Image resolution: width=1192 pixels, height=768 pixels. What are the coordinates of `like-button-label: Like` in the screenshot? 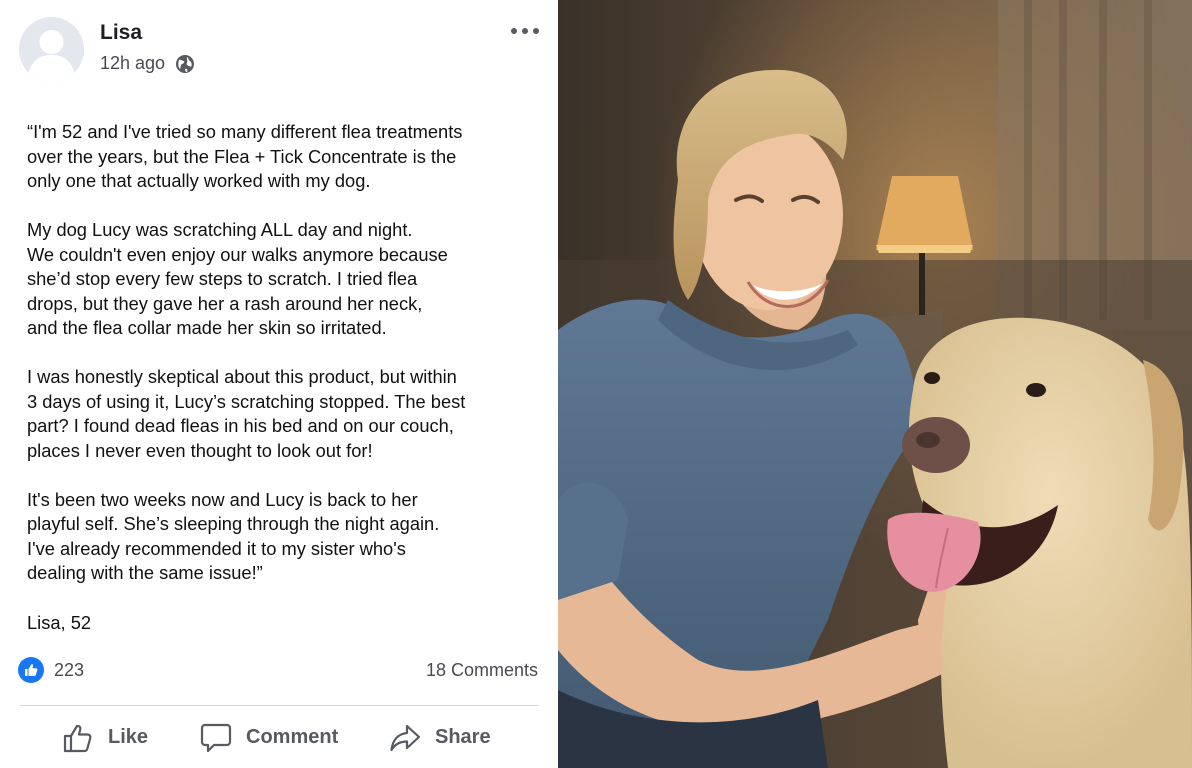 It's located at (128, 737).